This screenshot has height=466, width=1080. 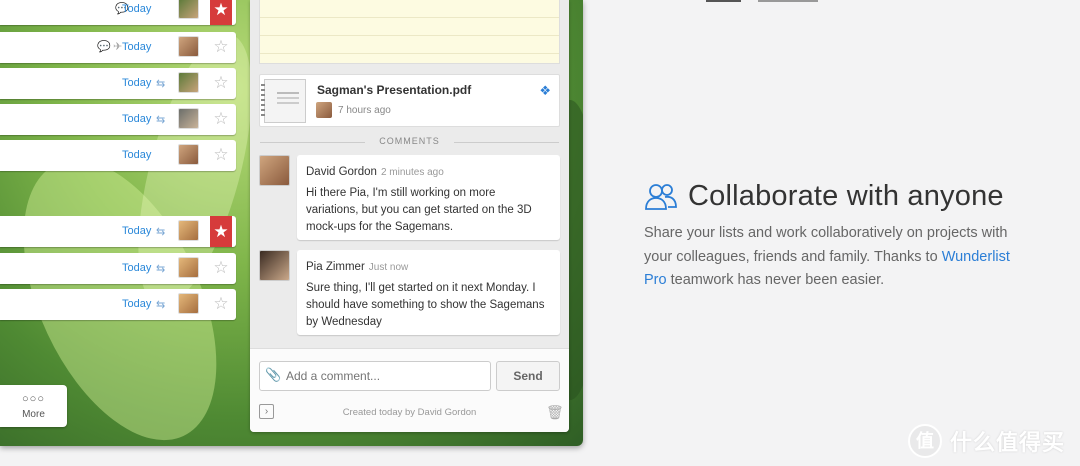 What do you see at coordinates (341, 172) in the screenshot?
I see `comment-author: David Gordon` at bounding box center [341, 172].